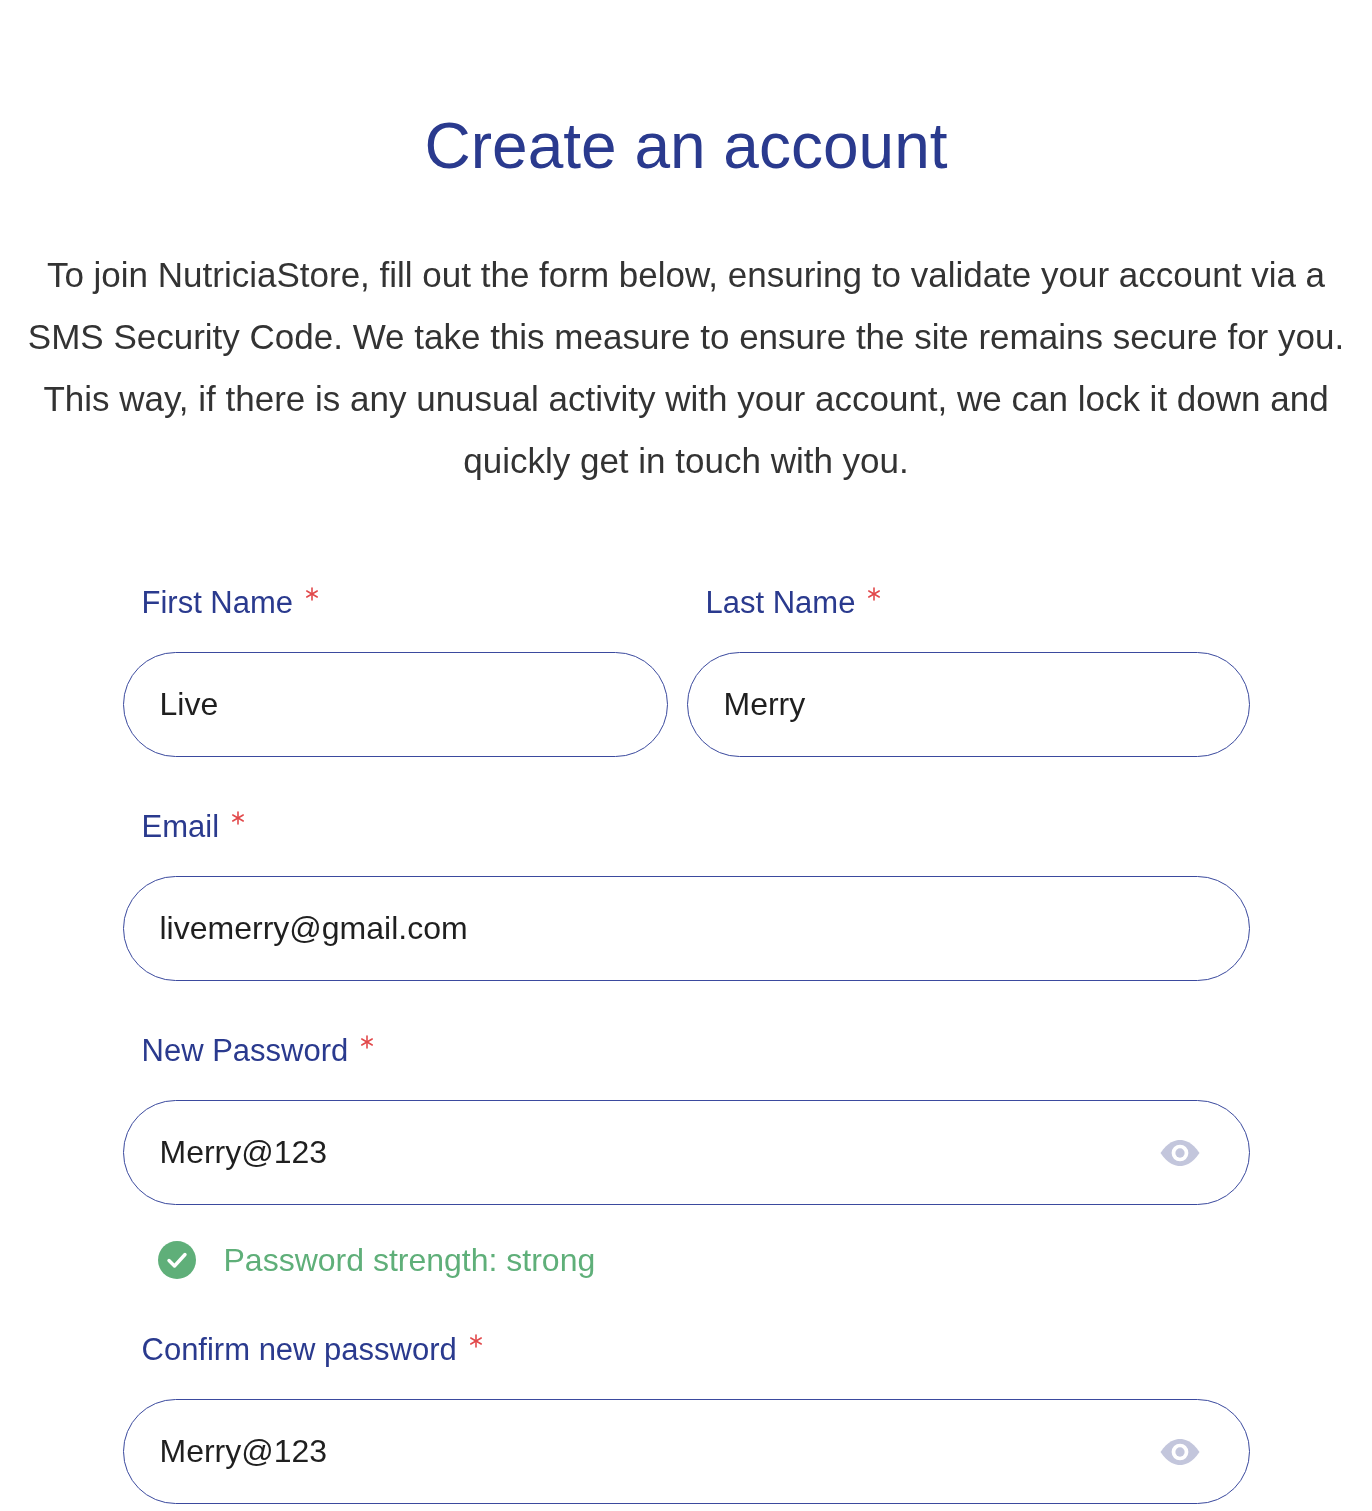 Image resolution: width=1372 pixels, height=1511 pixels. Describe the element at coordinates (686, 368) in the screenshot. I see `intro-paragraph: To join NutriciaStore, fill out the form below, ensuring to validate your account via a SMS Security Code. We take this measure to ensure the site remains secure for you. This way, if there is any unusual activity with your account, we can lock it down and quickly get in touch with you.` at that location.